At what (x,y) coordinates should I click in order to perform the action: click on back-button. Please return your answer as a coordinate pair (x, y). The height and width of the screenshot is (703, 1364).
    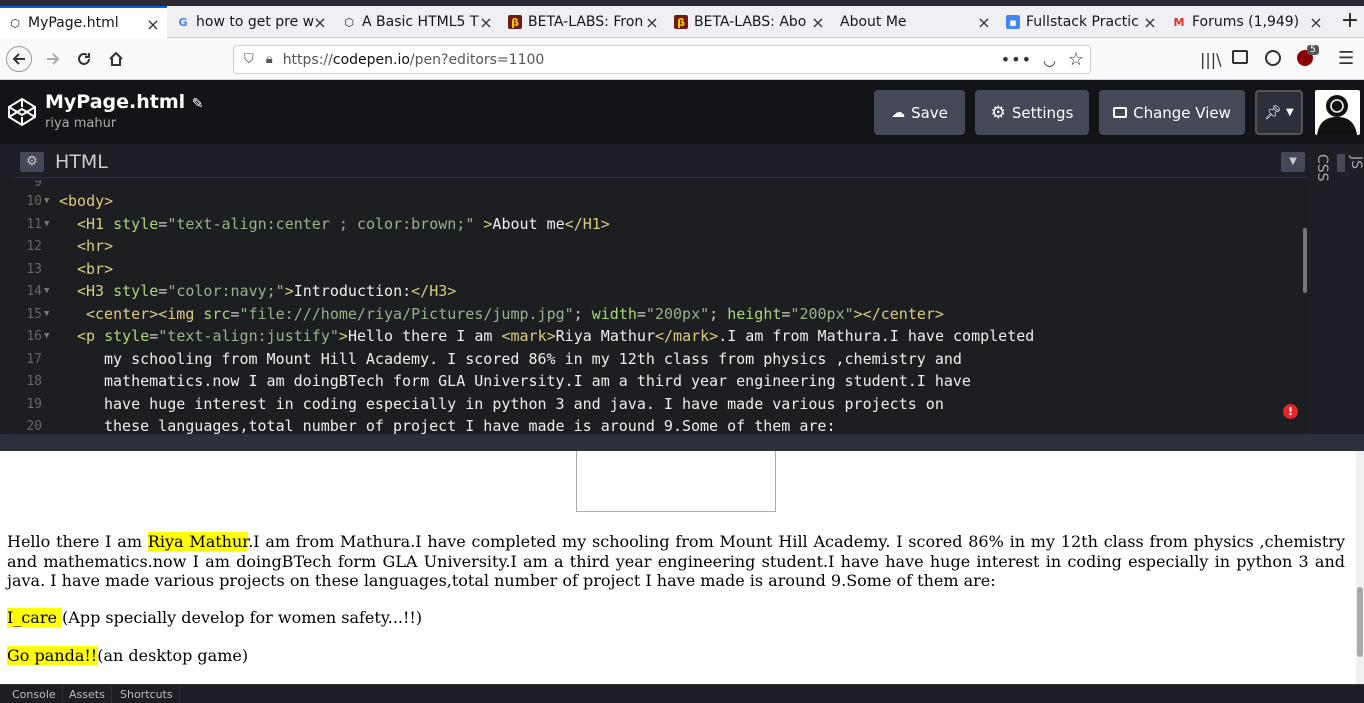
    Looking at the image, I should click on (19, 59).